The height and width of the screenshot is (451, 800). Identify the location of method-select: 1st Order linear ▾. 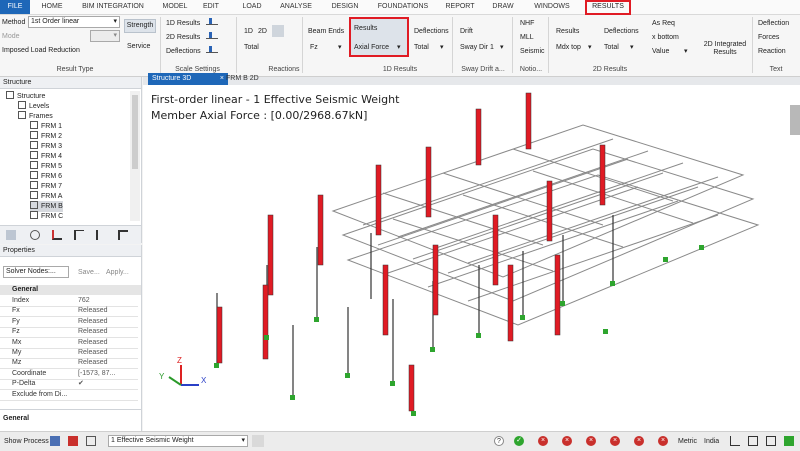
(74, 22).